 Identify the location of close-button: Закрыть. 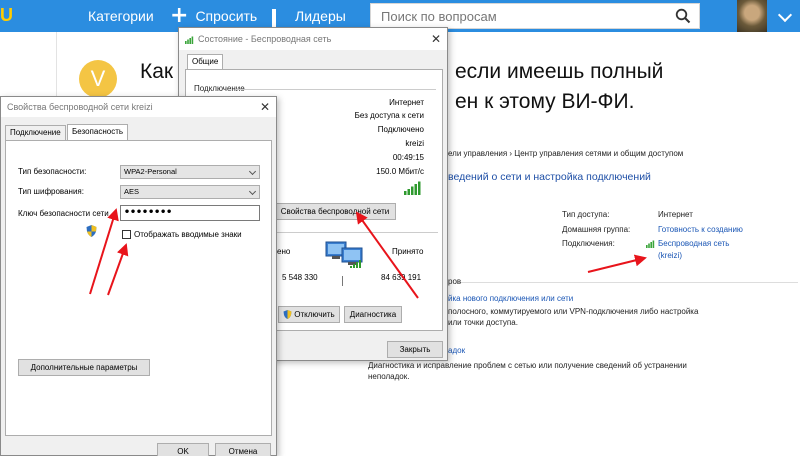
(415, 349).